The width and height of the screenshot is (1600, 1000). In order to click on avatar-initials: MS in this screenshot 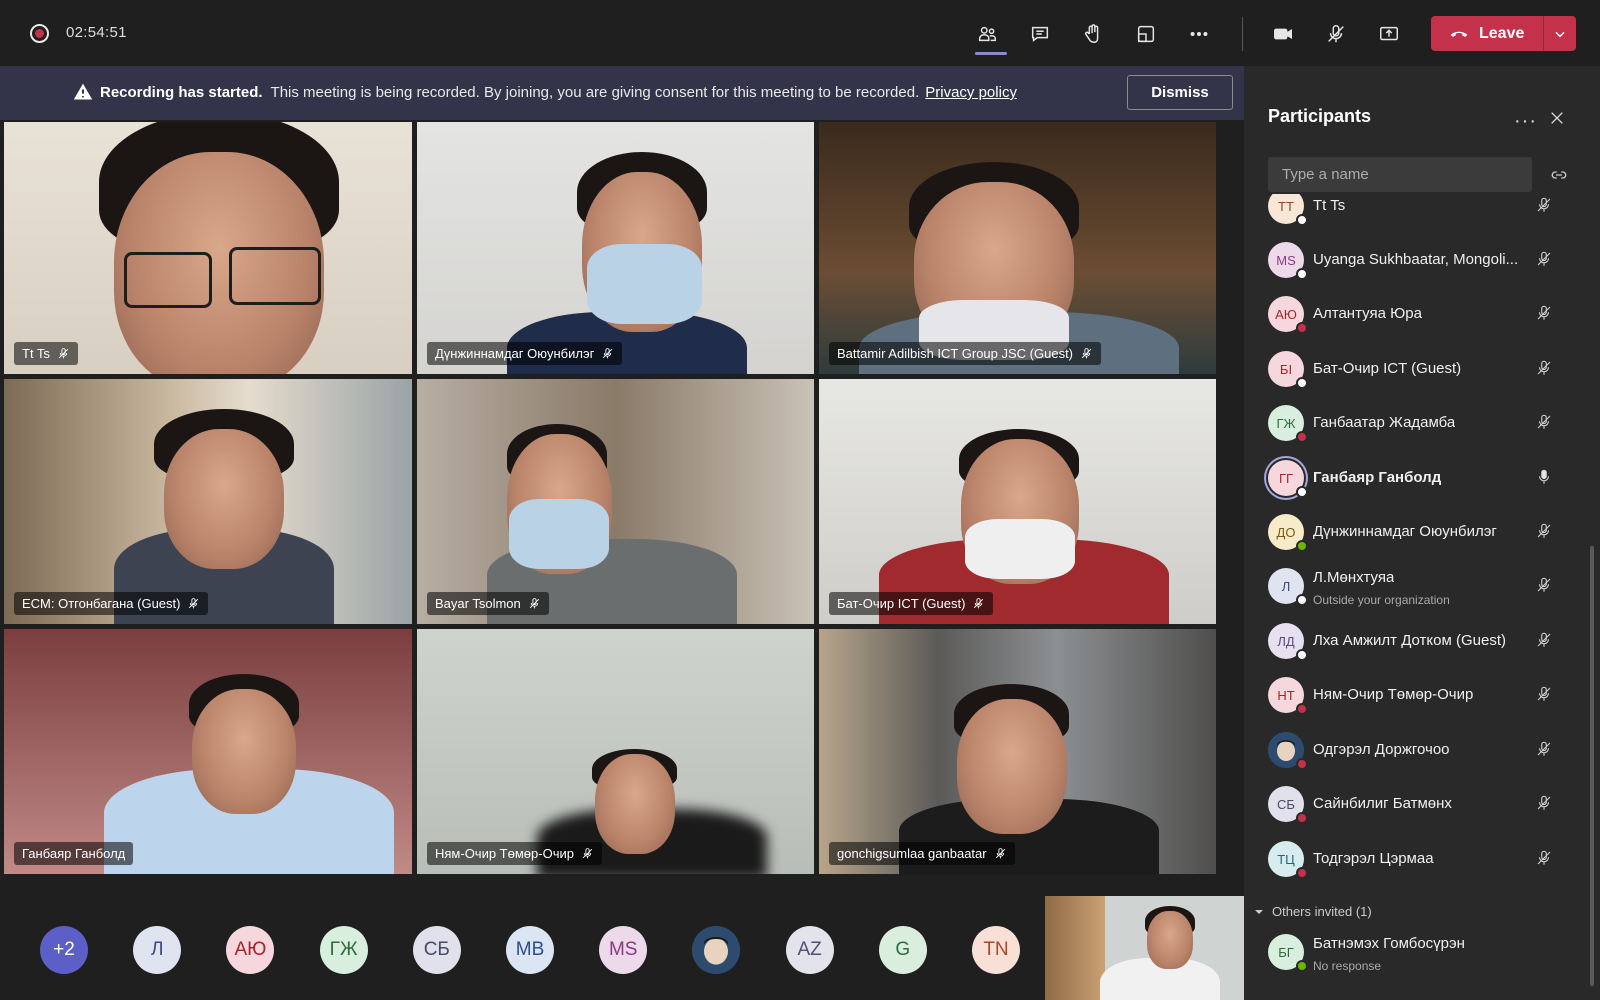, I will do `click(623, 949)`.